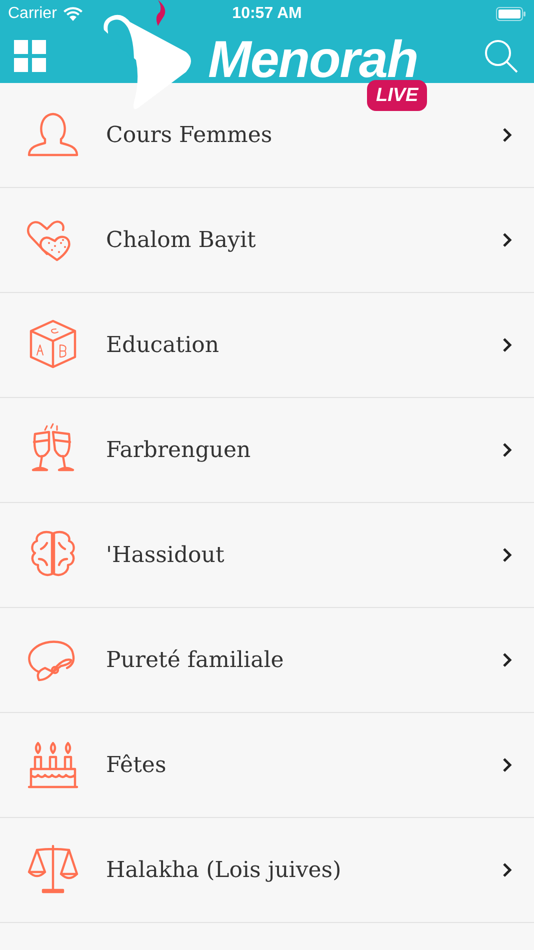 The width and height of the screenshot is (534, 950). What do you see at coordinates (511, 14) in the screenshot?
I see `battery-icon` at bounding box center [511, 14].